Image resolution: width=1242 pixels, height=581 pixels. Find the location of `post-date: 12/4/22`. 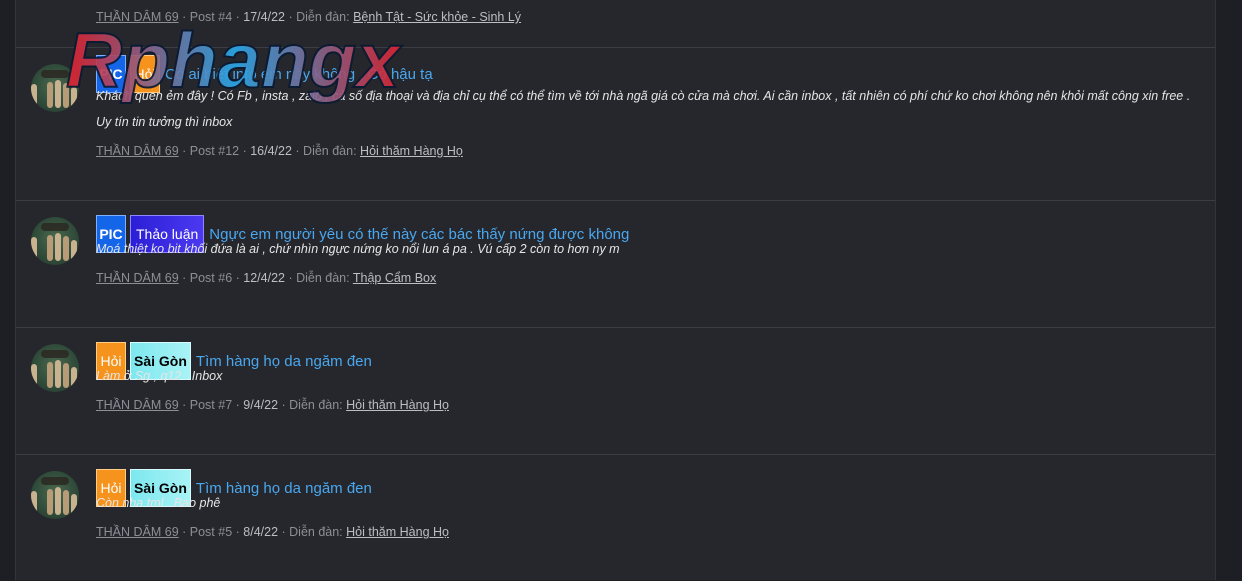

post-date: 12/4/22 is located at coordinates (264, 278).